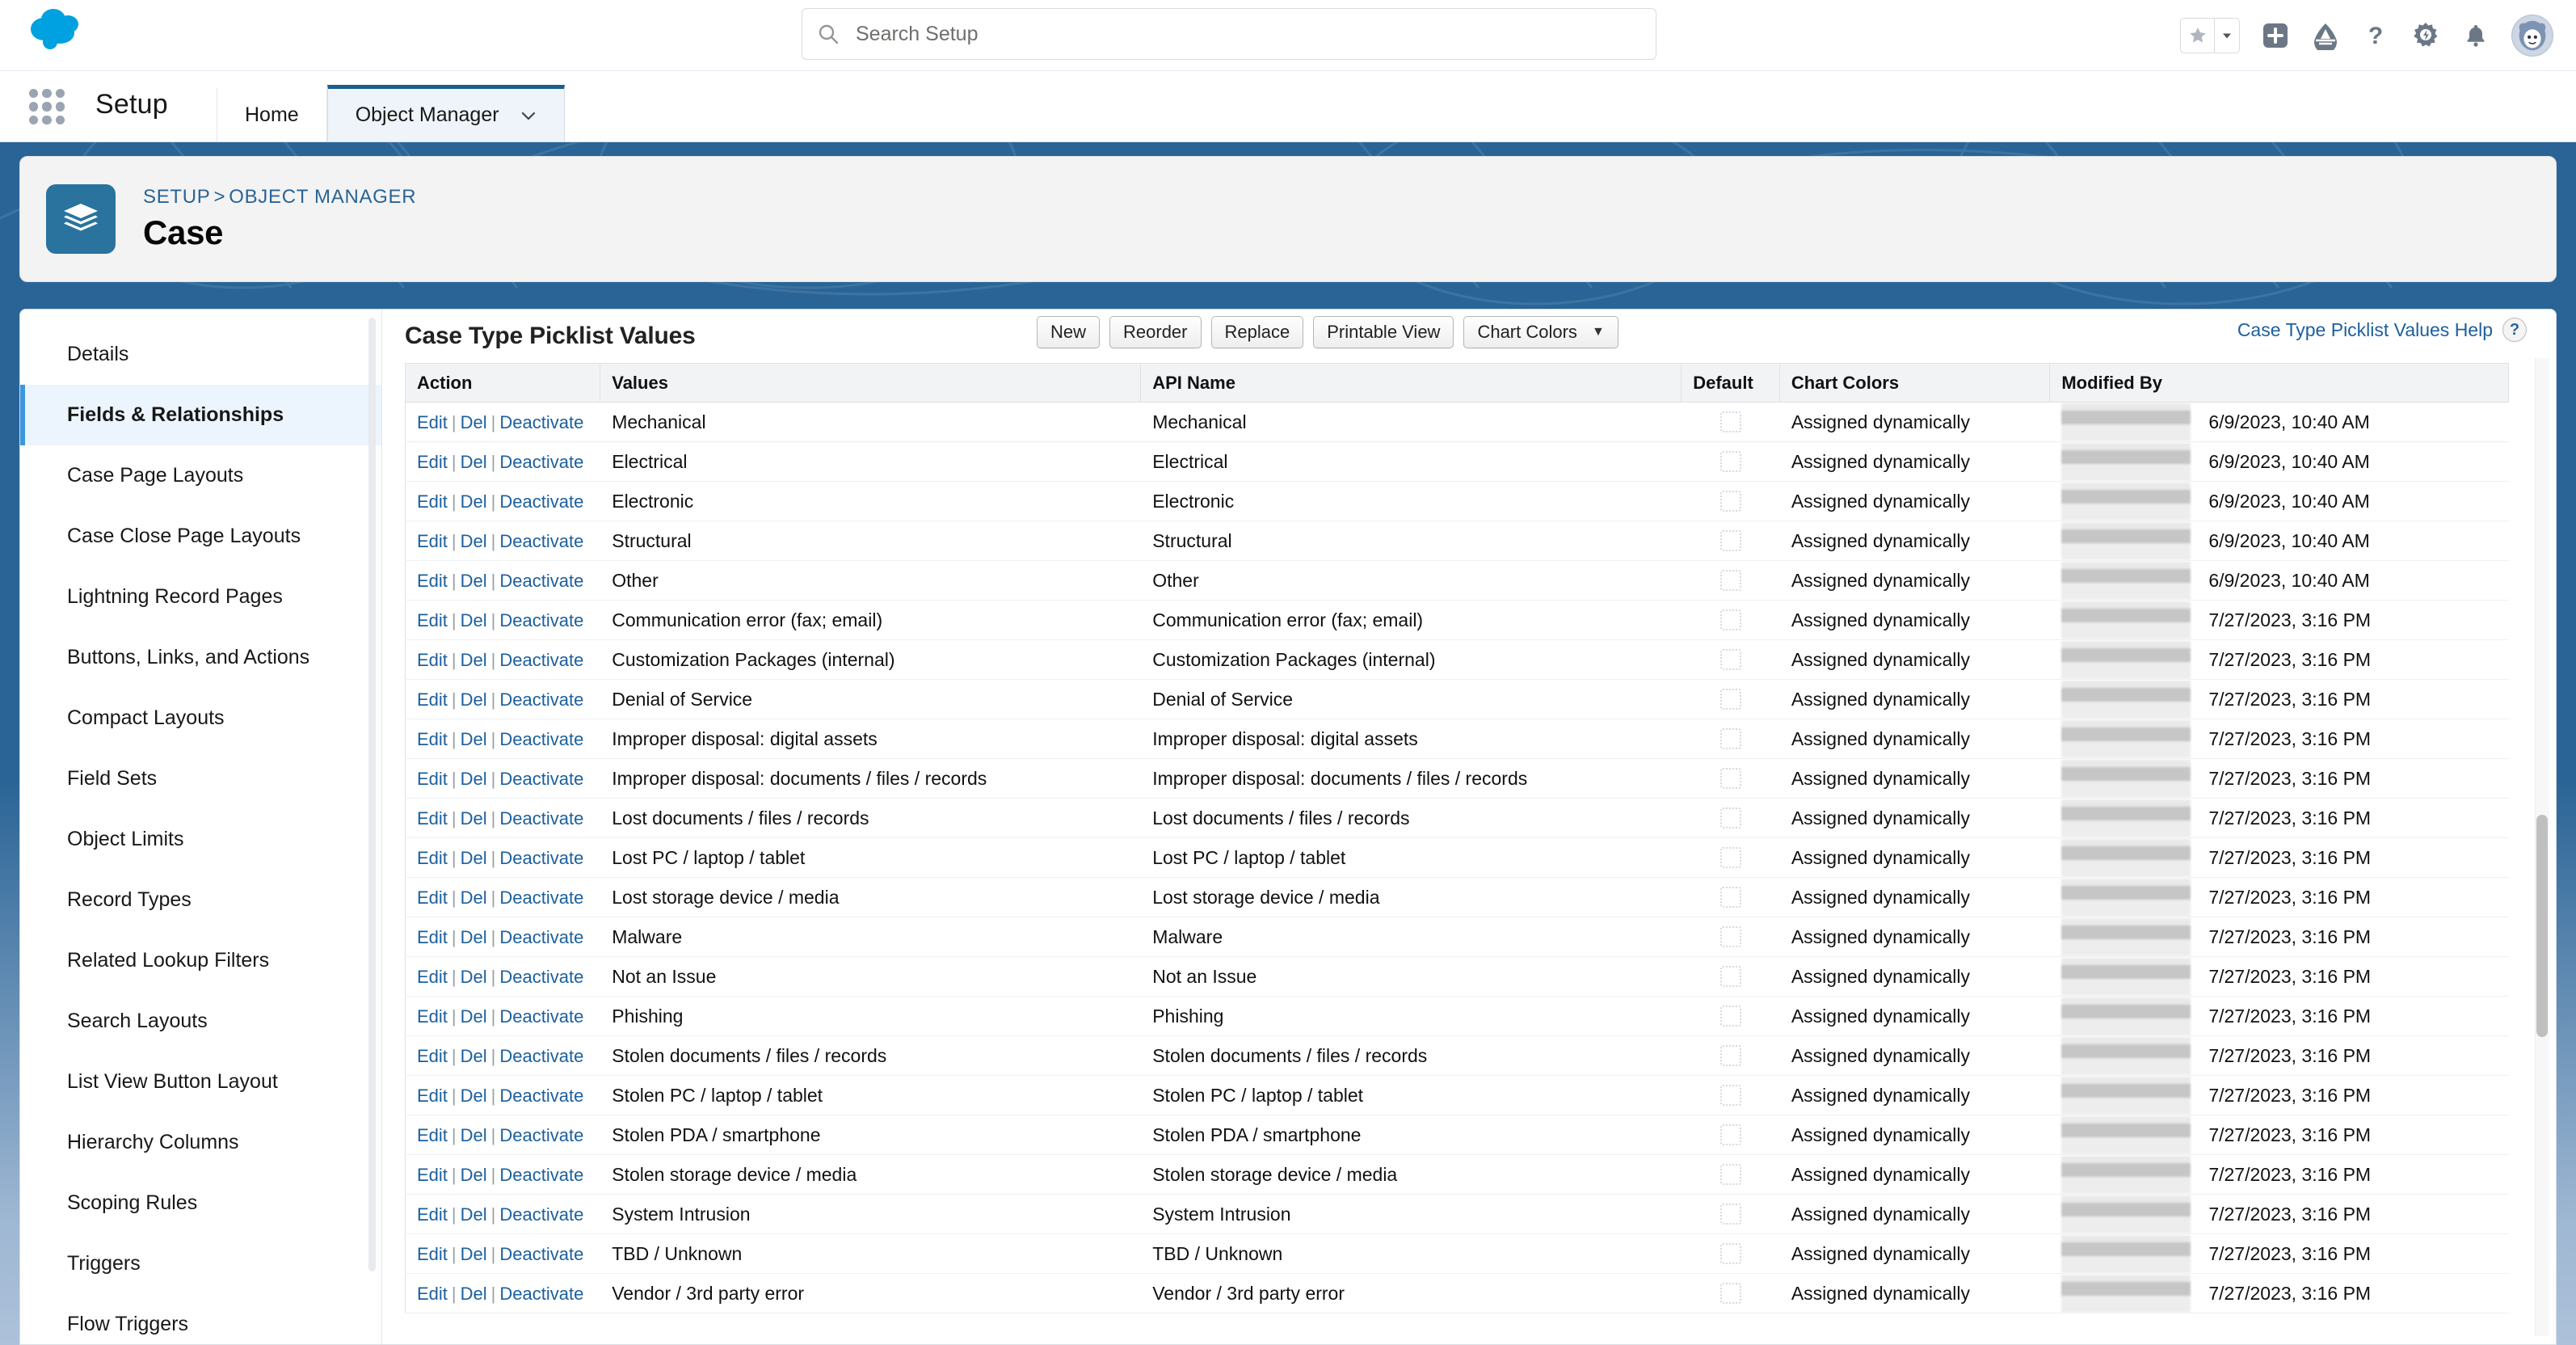 The height and width of the screenshot is (1345, 2576). Describe the element at coordinates (200, 1319) in the screenshot. I see `sidebar-item-flow-triggers: Flow Triggers` at that location.